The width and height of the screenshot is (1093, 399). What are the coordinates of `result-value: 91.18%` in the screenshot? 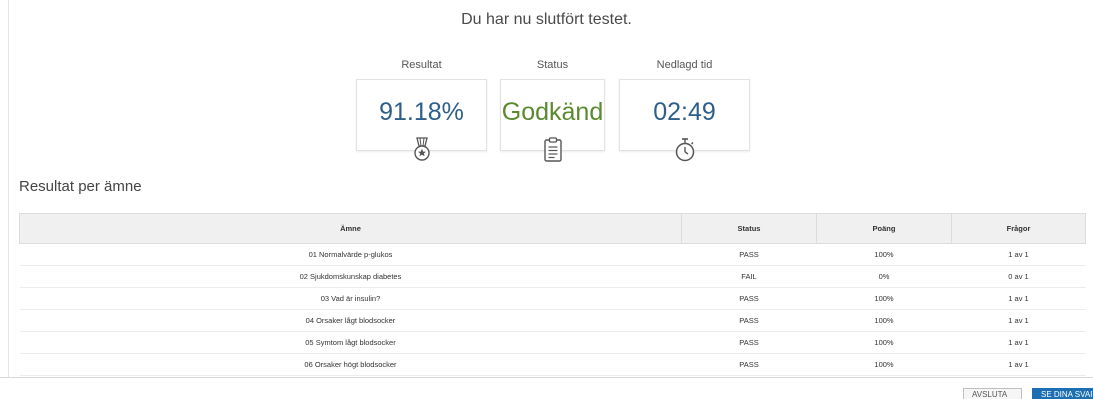 It's located at (421, 112).